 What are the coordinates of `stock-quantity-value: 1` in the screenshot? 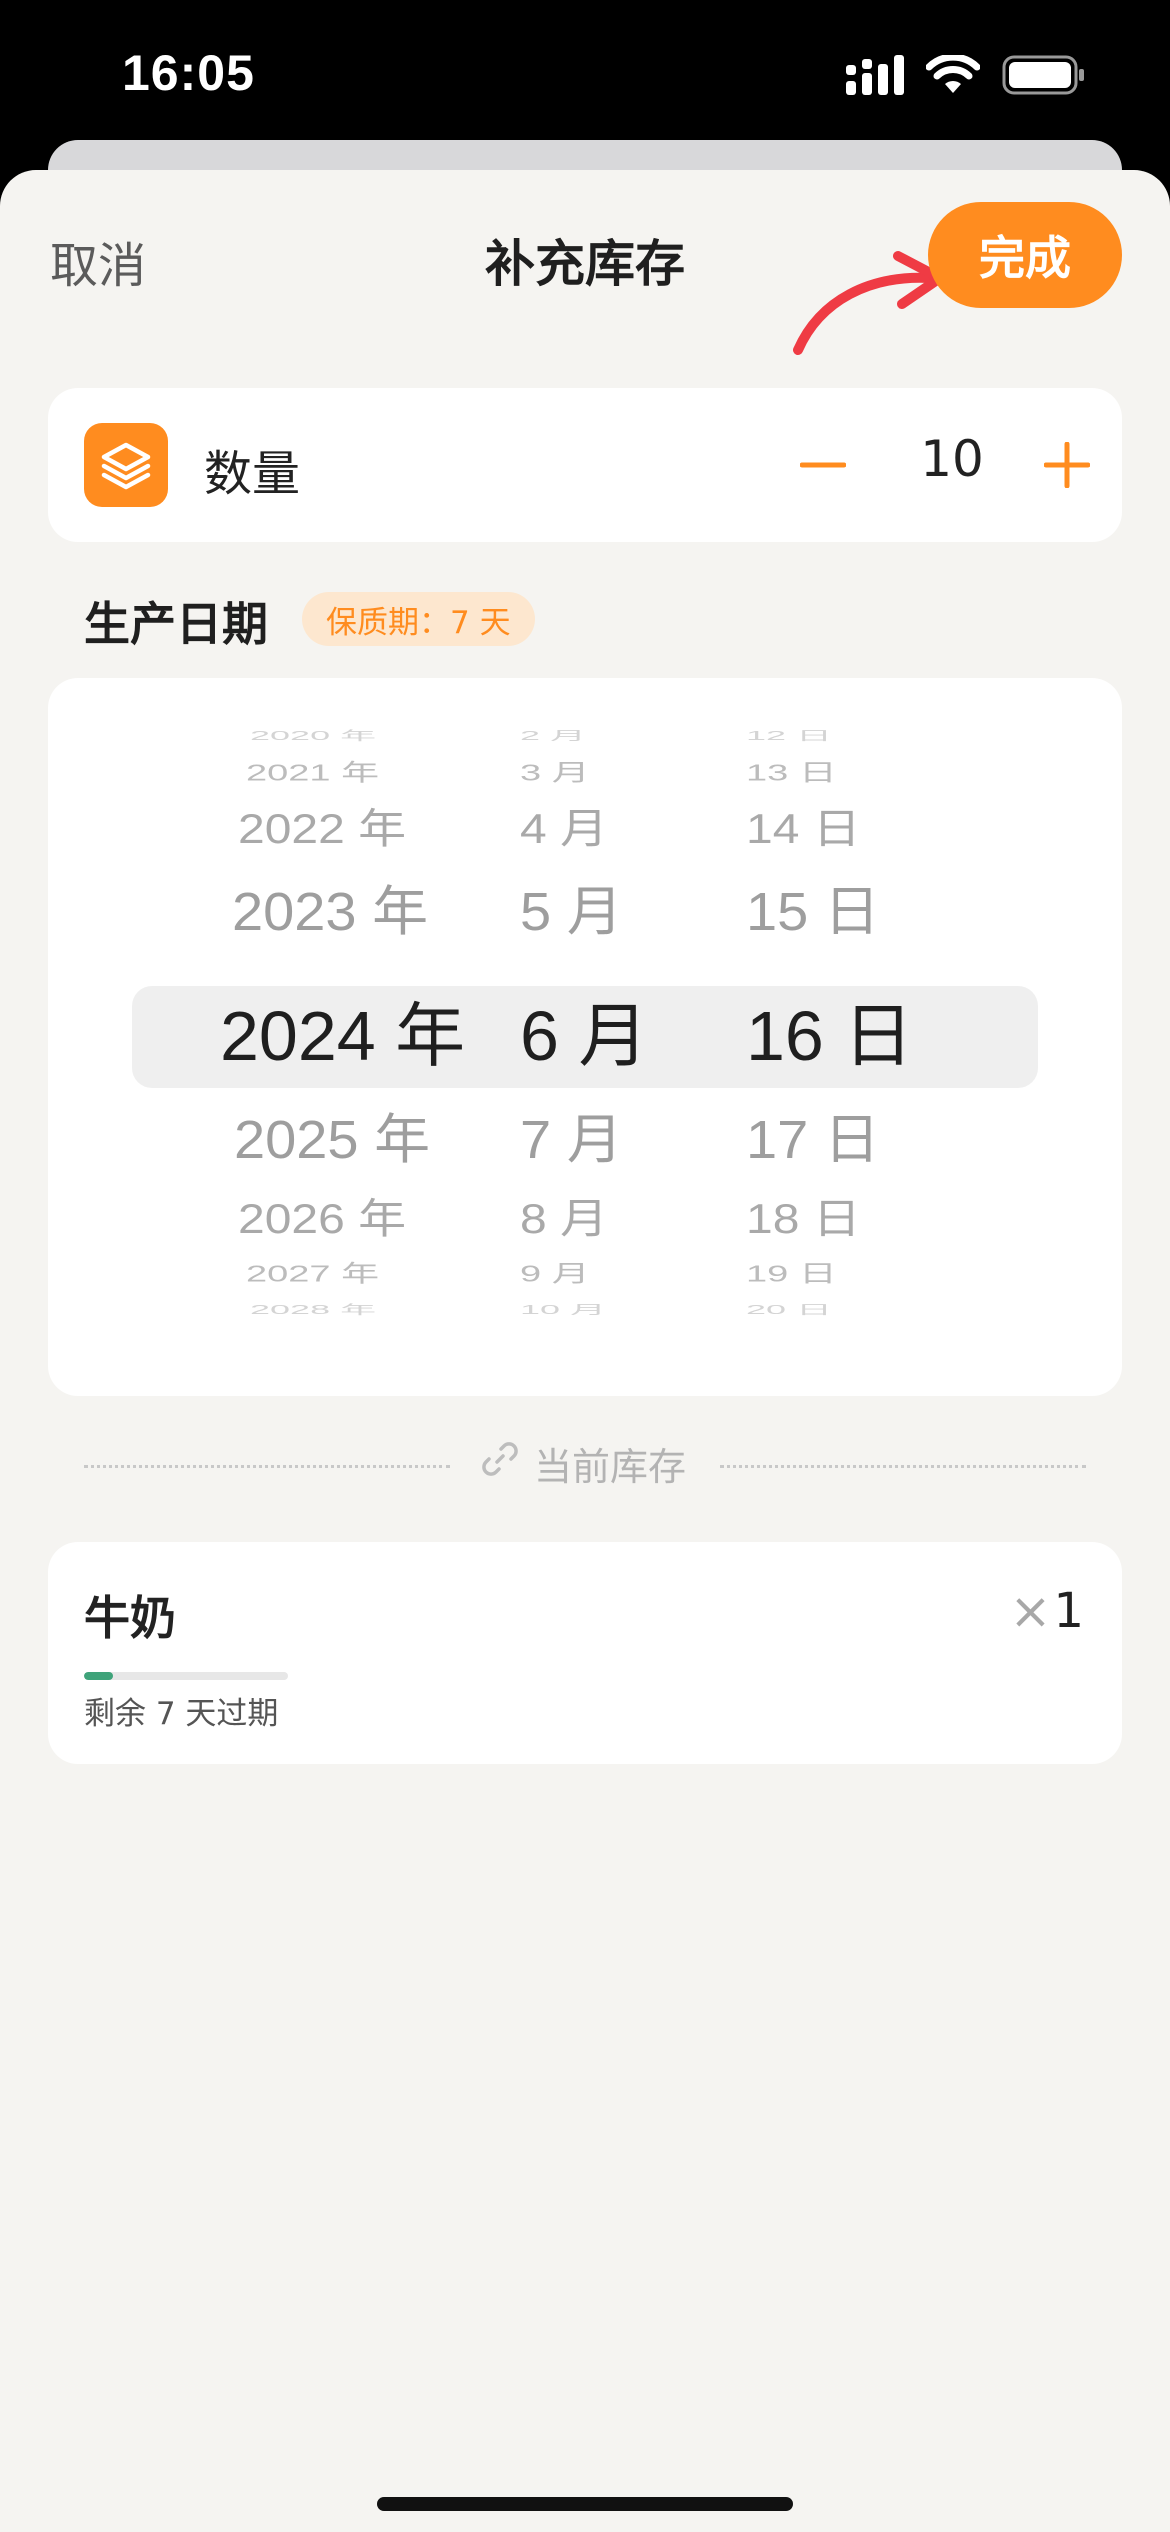 It's located at (1068, 1611).